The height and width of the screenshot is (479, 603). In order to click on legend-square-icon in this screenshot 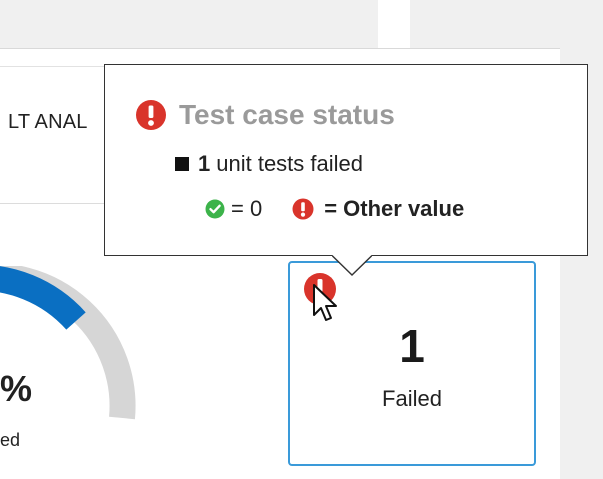, I will do `click(182, 164)`.